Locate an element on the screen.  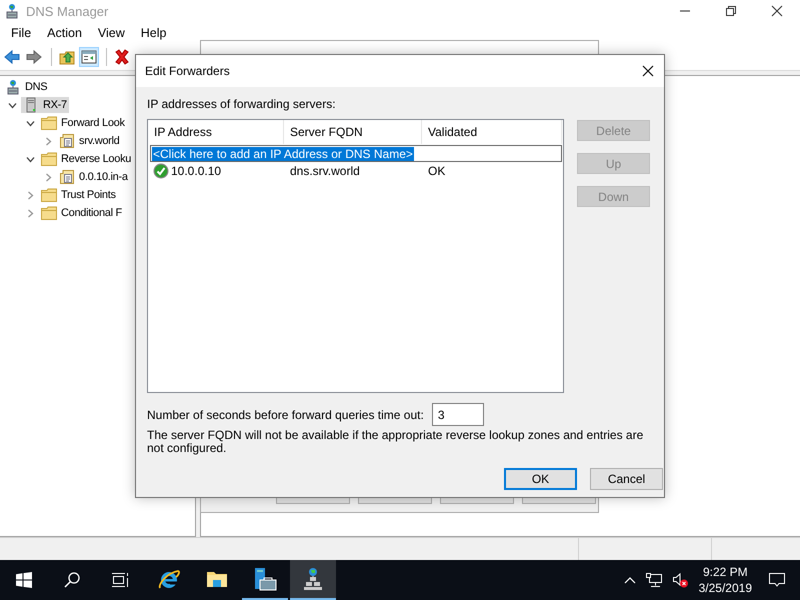
panel-button is located at coordinates (89, 57).